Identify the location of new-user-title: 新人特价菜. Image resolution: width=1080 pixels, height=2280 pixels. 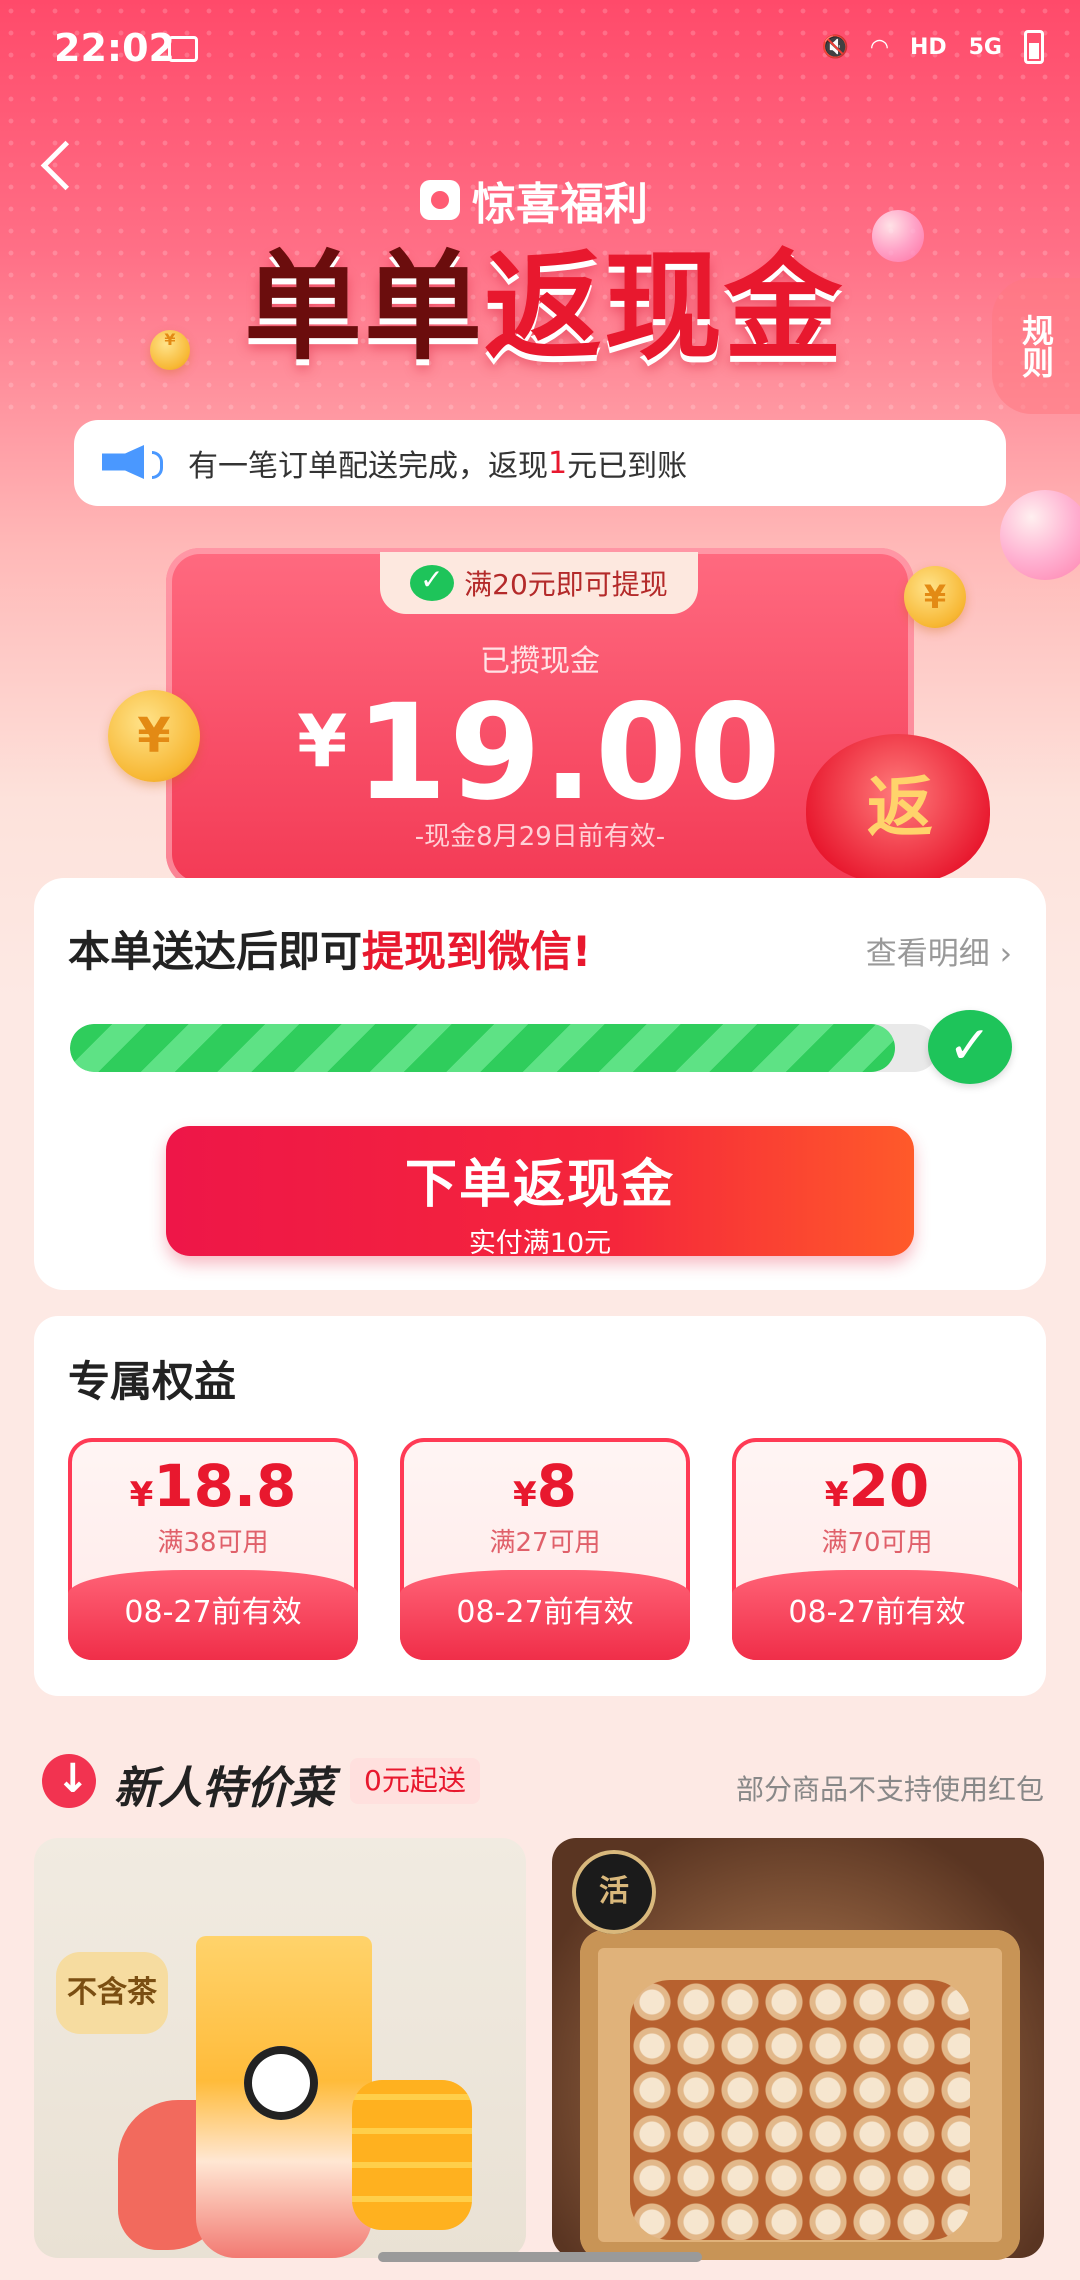
(224, 1788).